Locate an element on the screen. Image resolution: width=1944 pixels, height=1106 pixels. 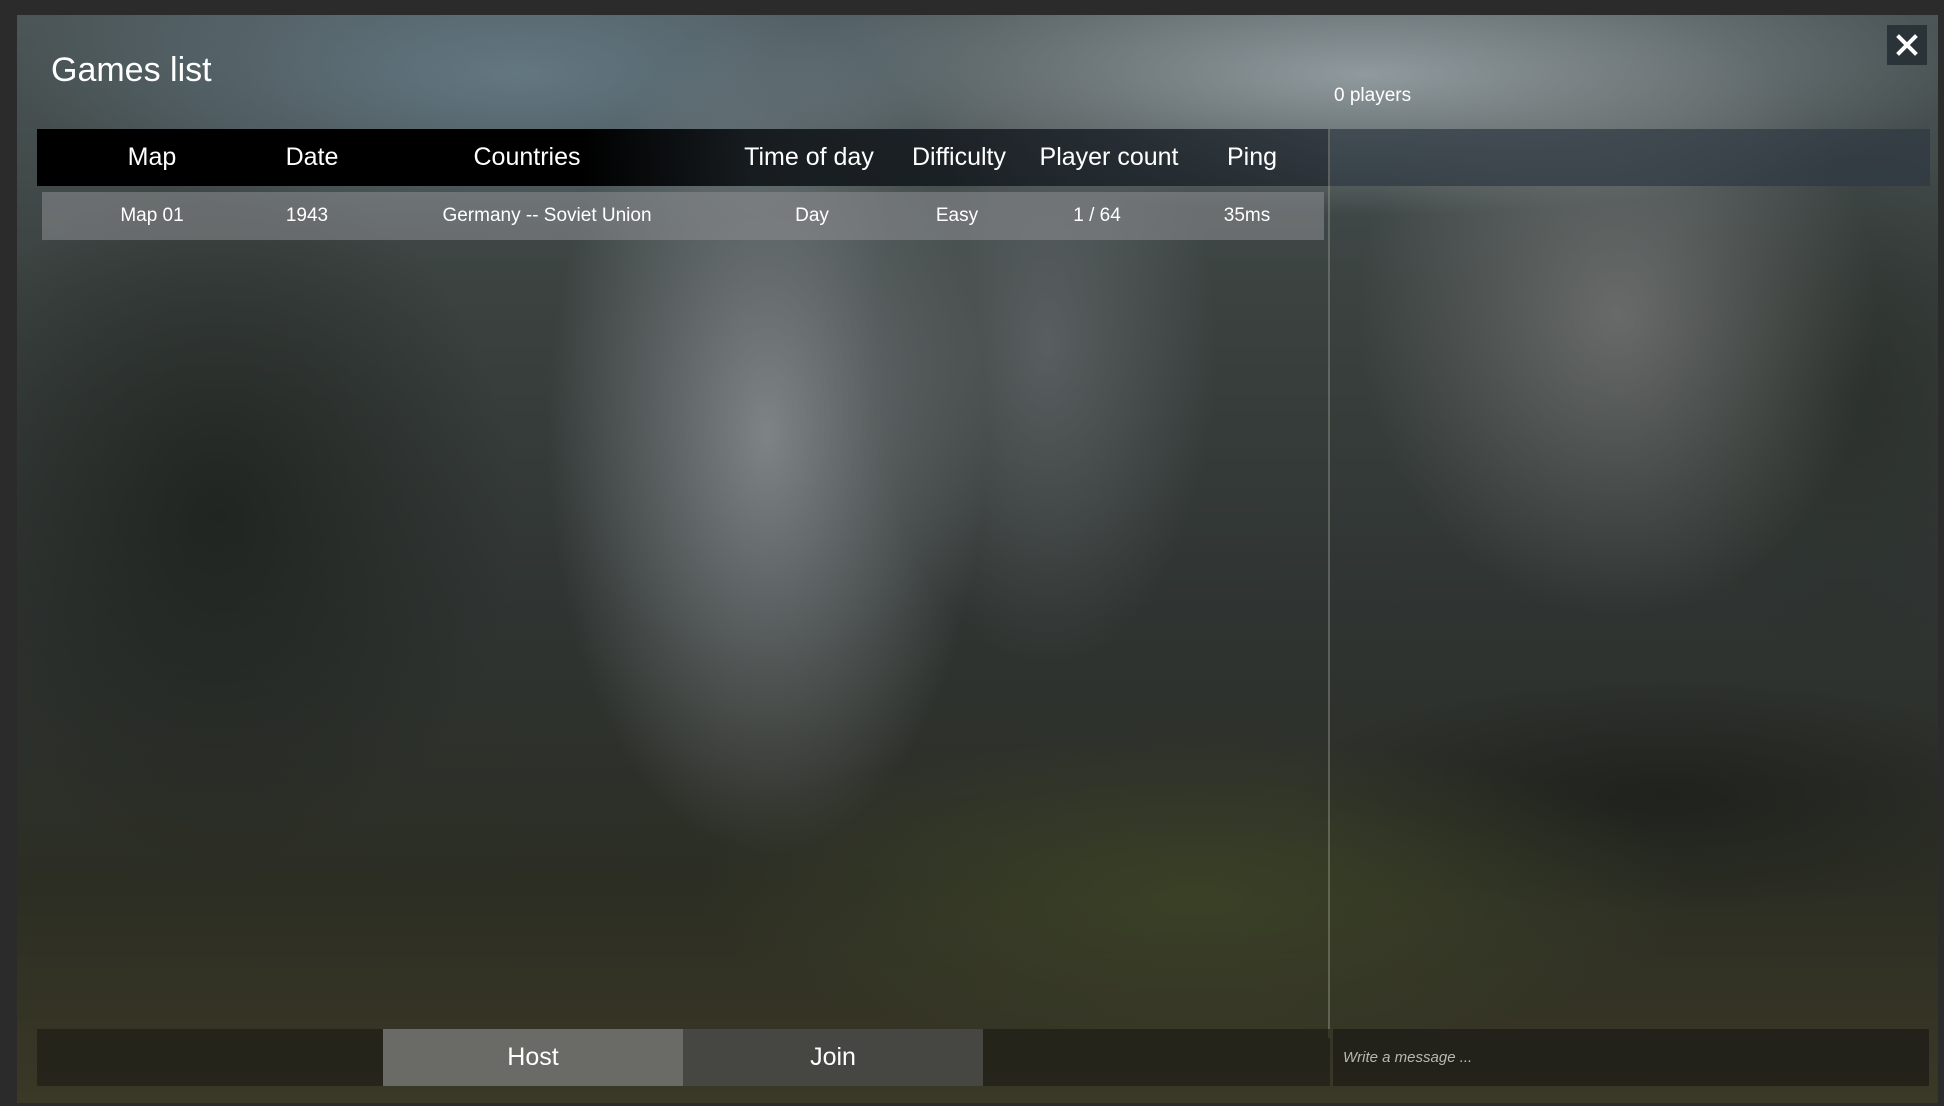
chat-header is located at coordinates (1630, 157).